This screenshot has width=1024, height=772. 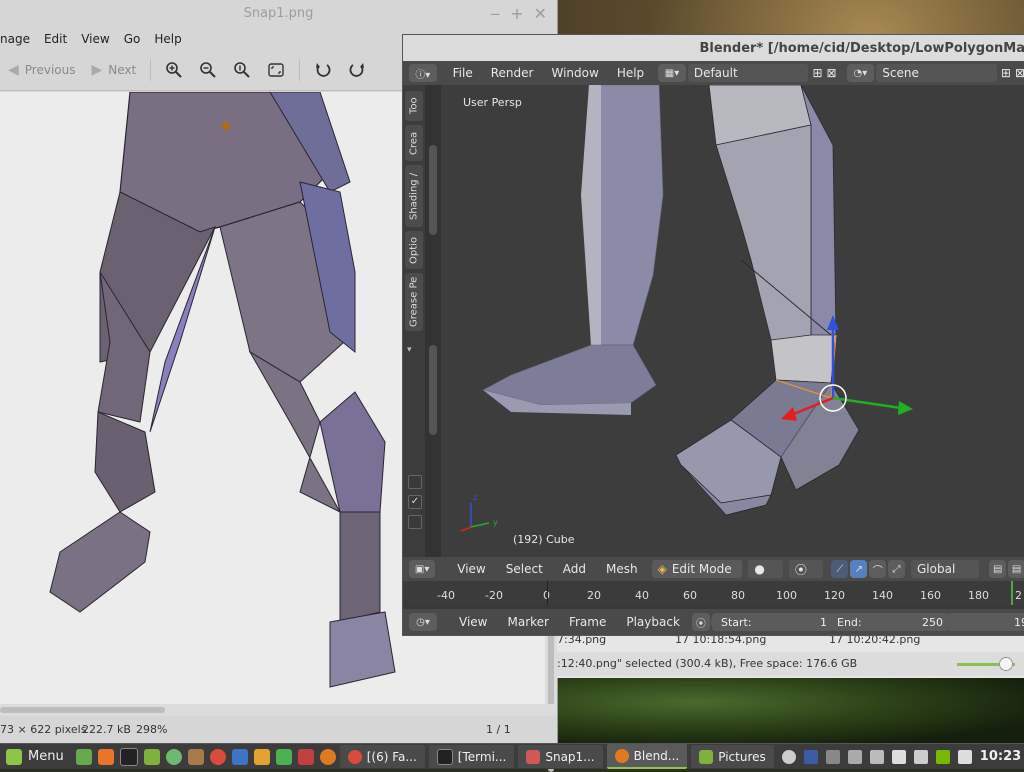 I want to click on previous-button: ◀ Previous, so click(x=42, y=70).